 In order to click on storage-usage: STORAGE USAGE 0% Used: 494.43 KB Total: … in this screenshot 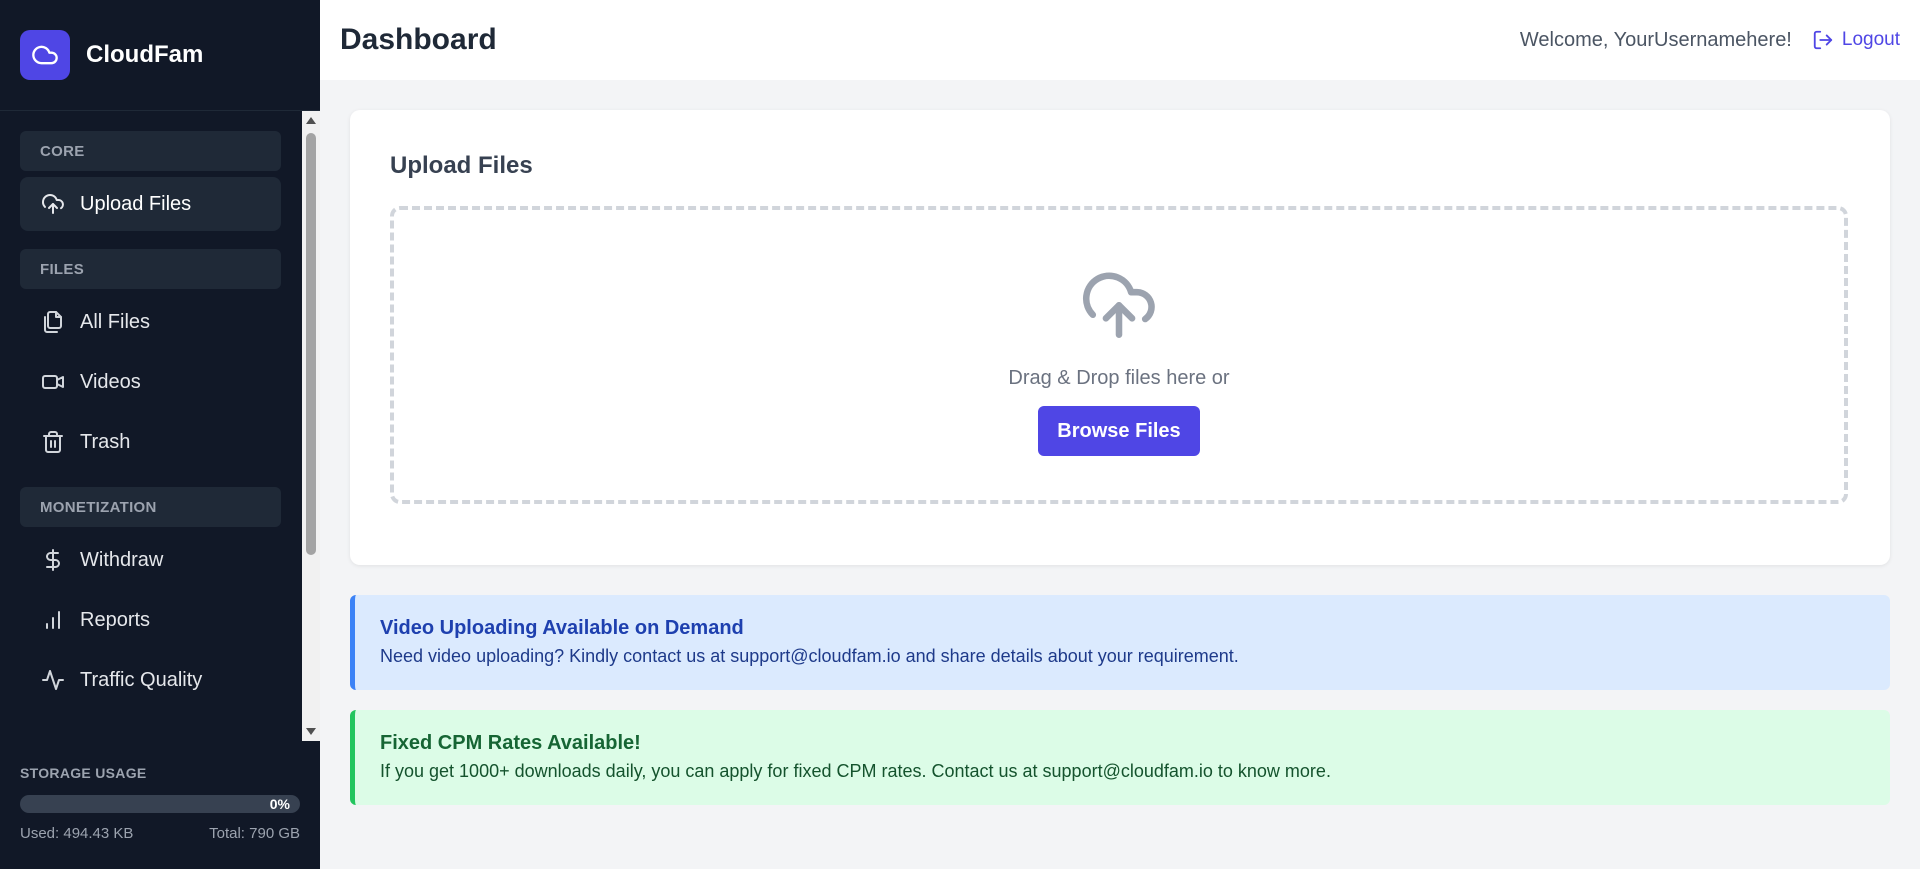, I will do `click(160, 803)`.